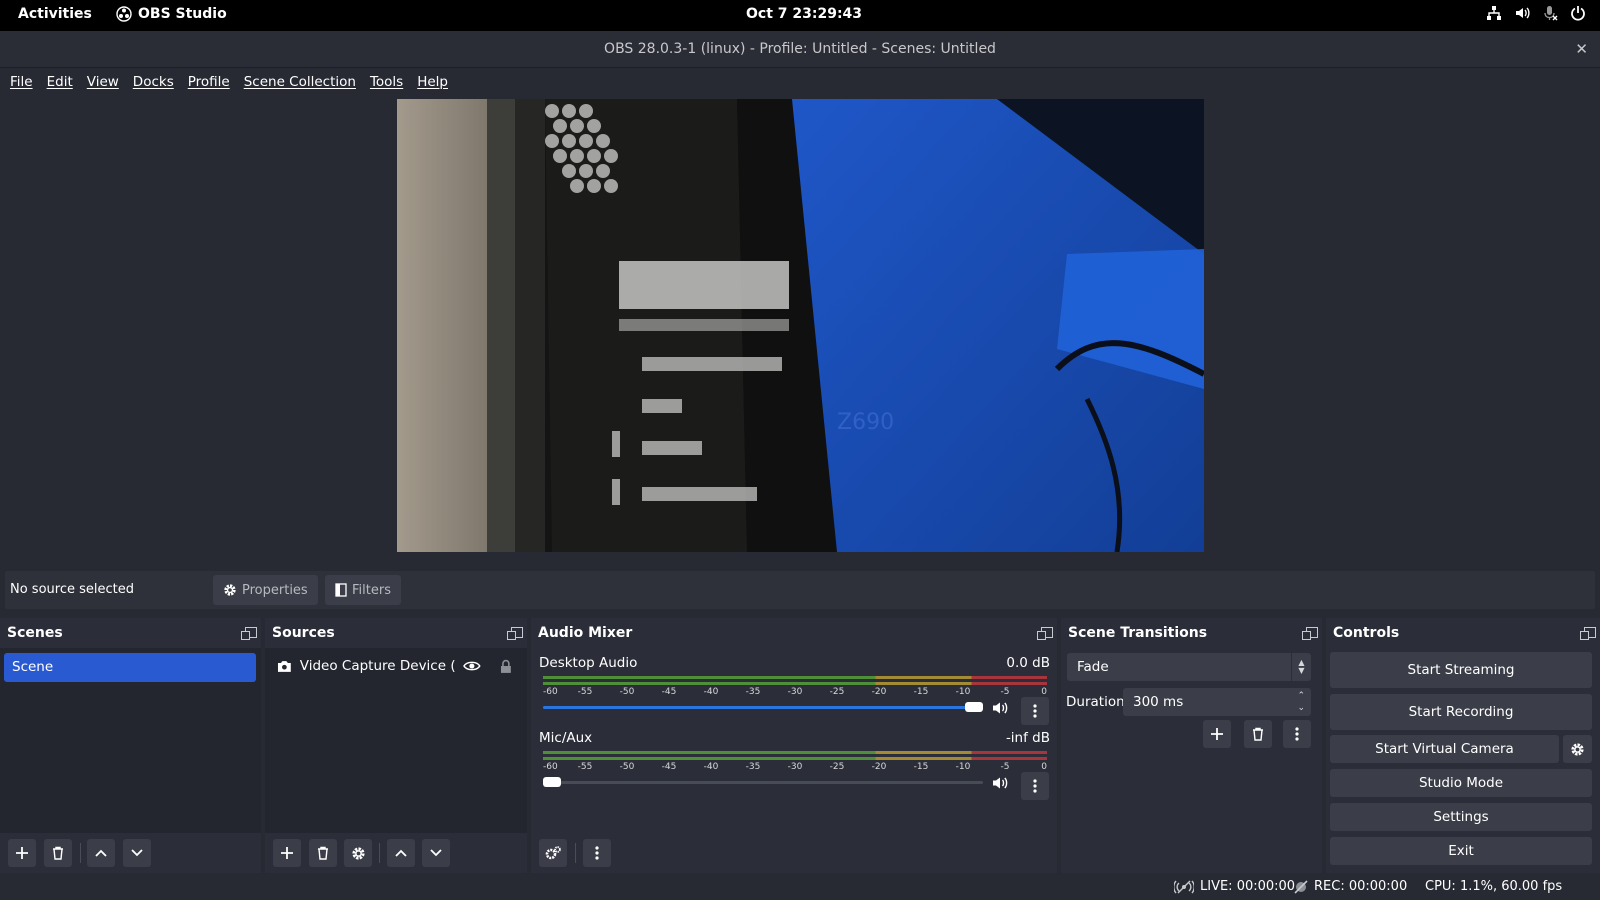 Image resolution: width=1600 pixels, height=900 pixels. Describe the element at coordinates (21, 82) in the screenshot. I see `menu-file: File` at that location.